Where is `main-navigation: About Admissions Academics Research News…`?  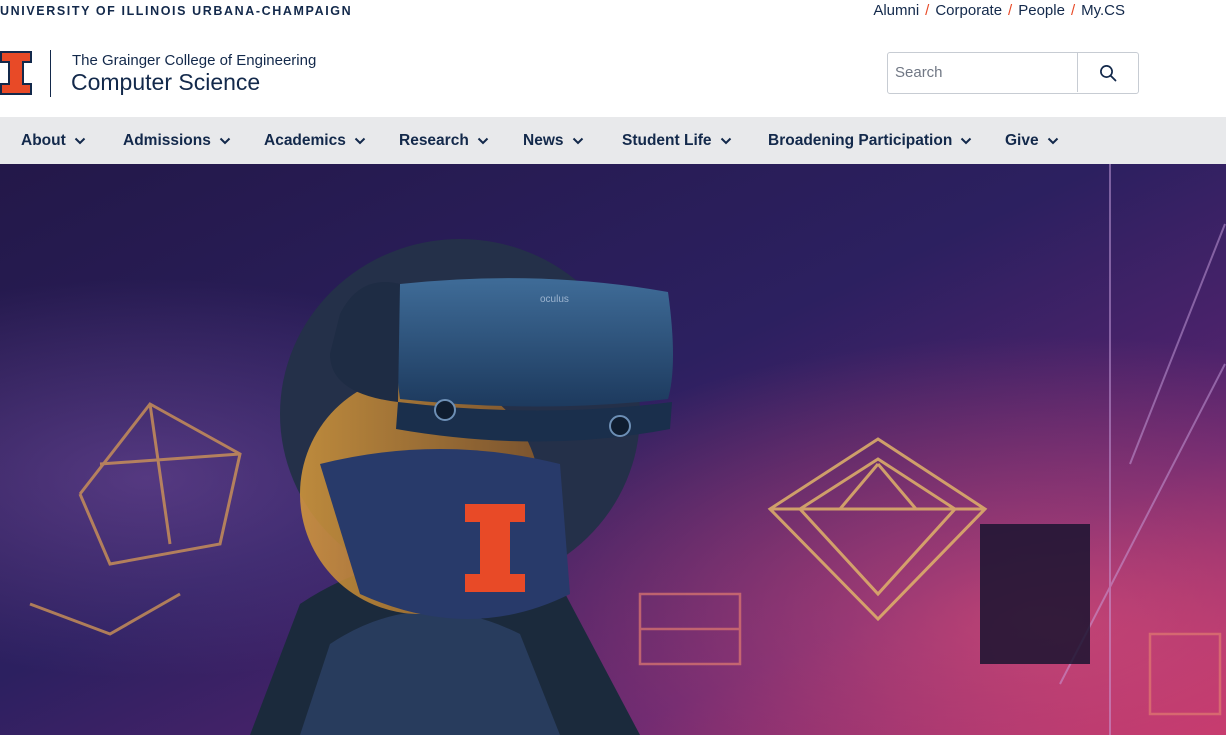
main-navigation: About Admissions Academics Research News… is located at coordinates (613, 140).